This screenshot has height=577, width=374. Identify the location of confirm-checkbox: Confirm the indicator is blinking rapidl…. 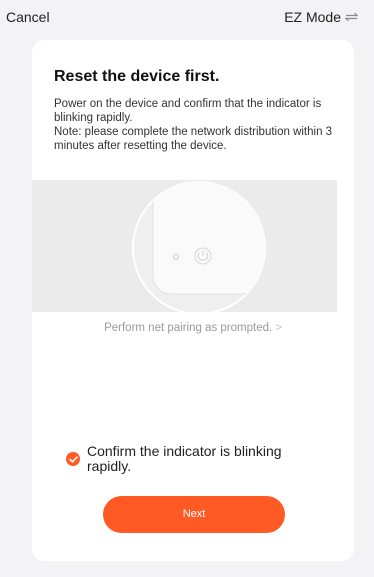
(196, 459).